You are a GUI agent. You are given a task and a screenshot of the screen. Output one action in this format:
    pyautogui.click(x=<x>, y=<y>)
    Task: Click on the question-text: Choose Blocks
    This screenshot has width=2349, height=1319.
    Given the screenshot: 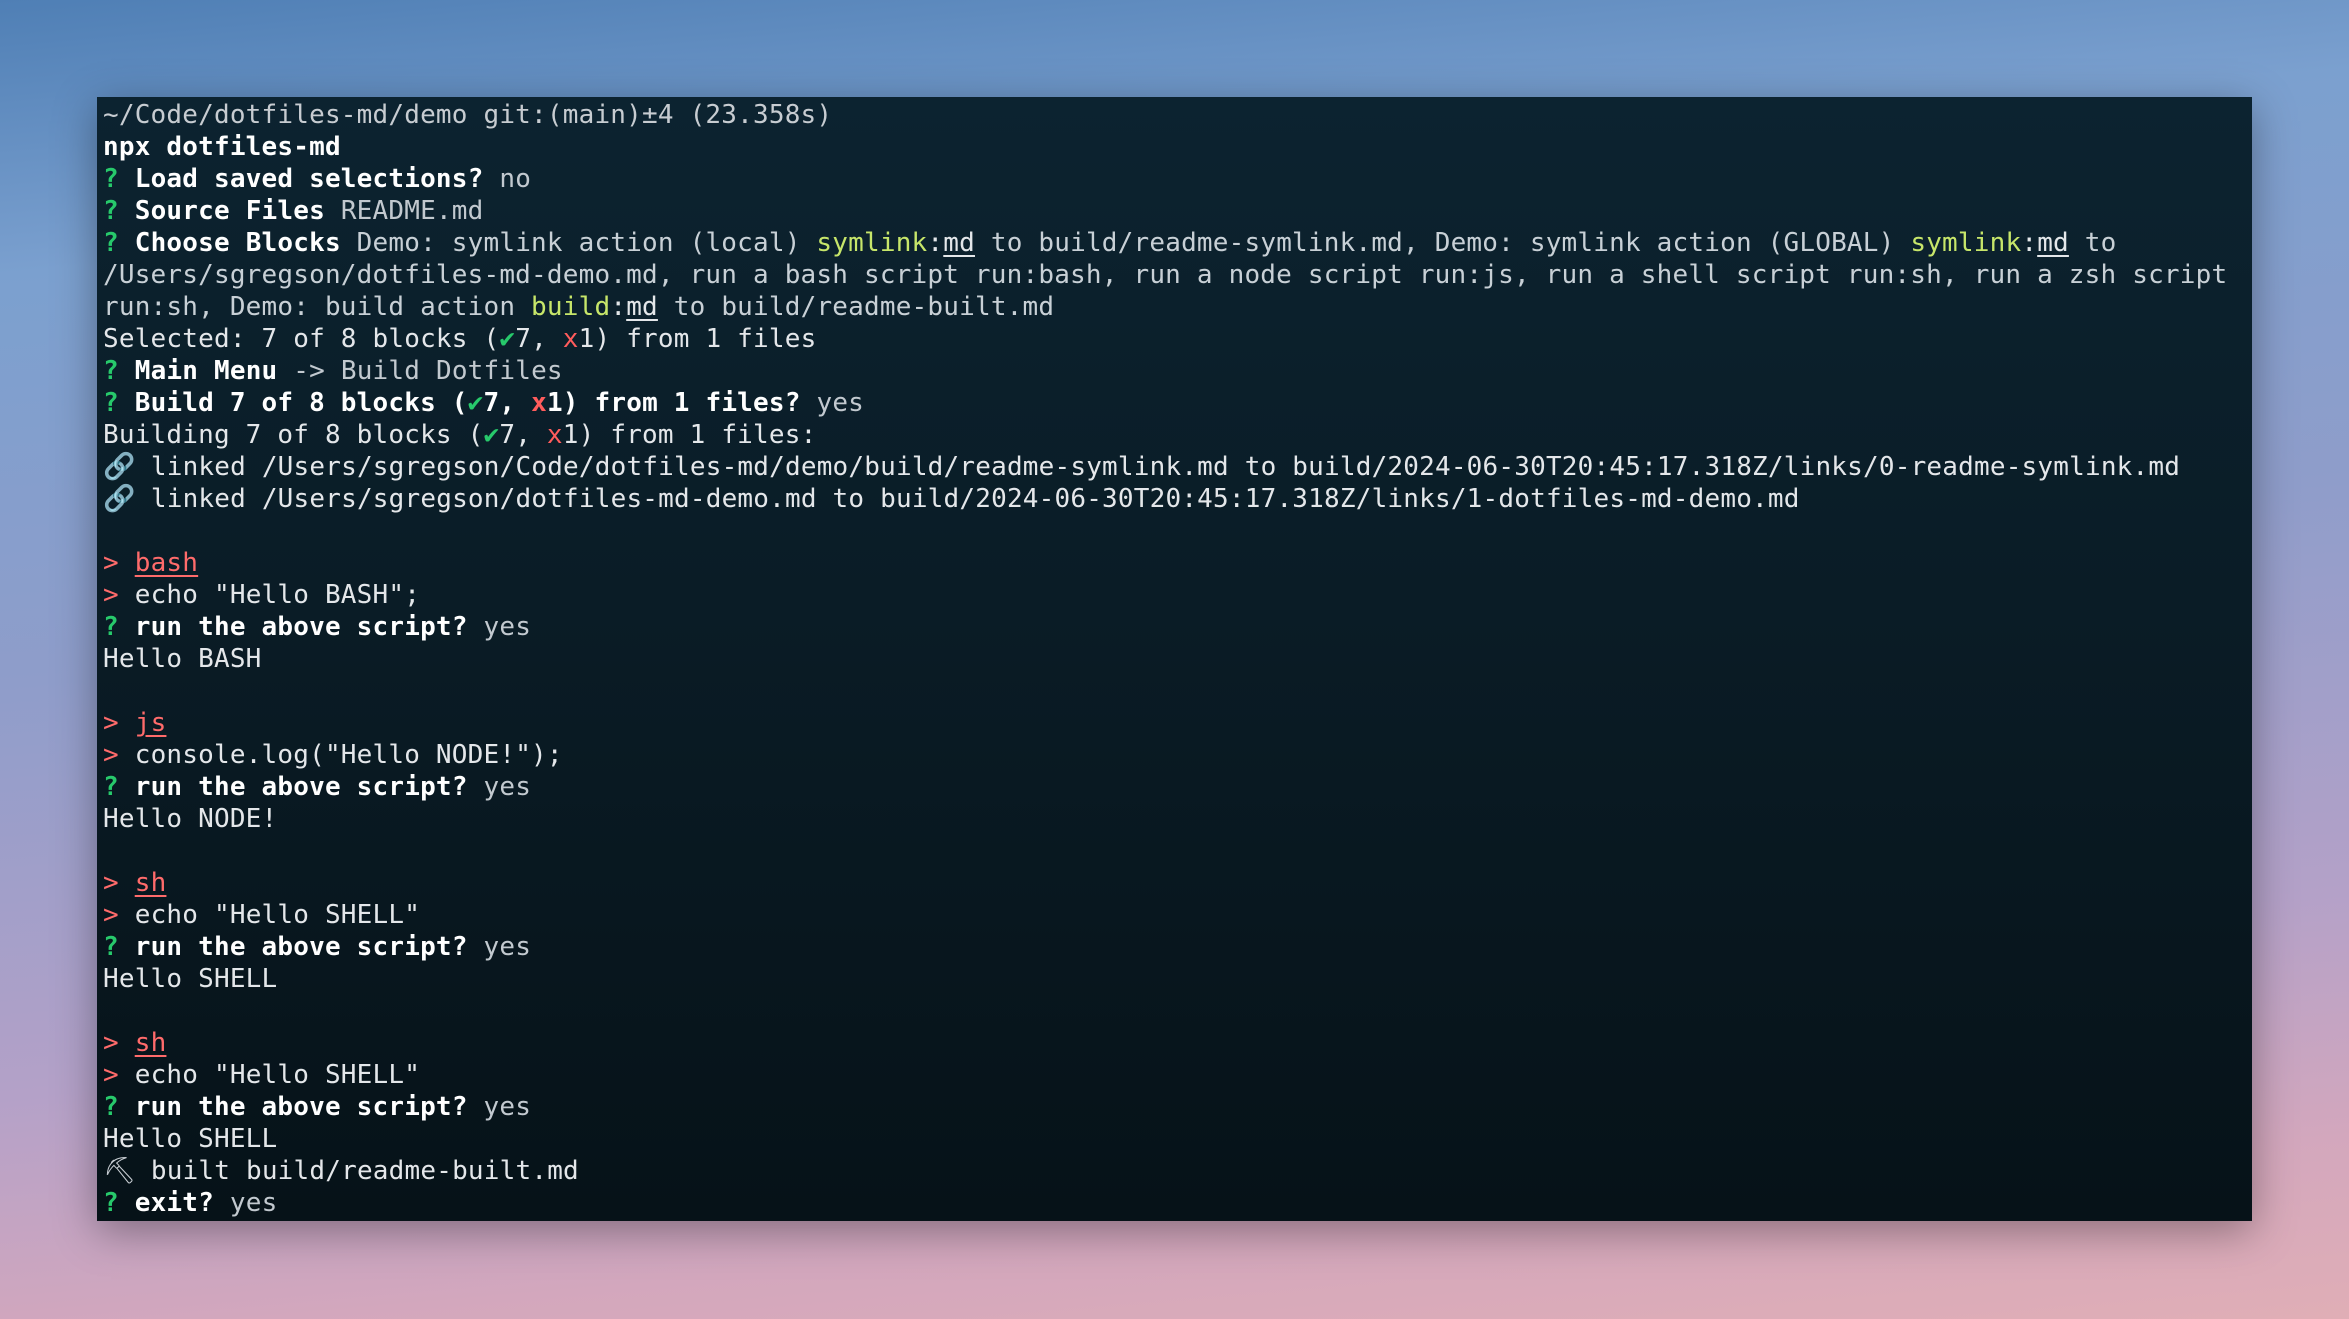 What is the action you would take?
    pyautogui.click(x=237, y=243)
    